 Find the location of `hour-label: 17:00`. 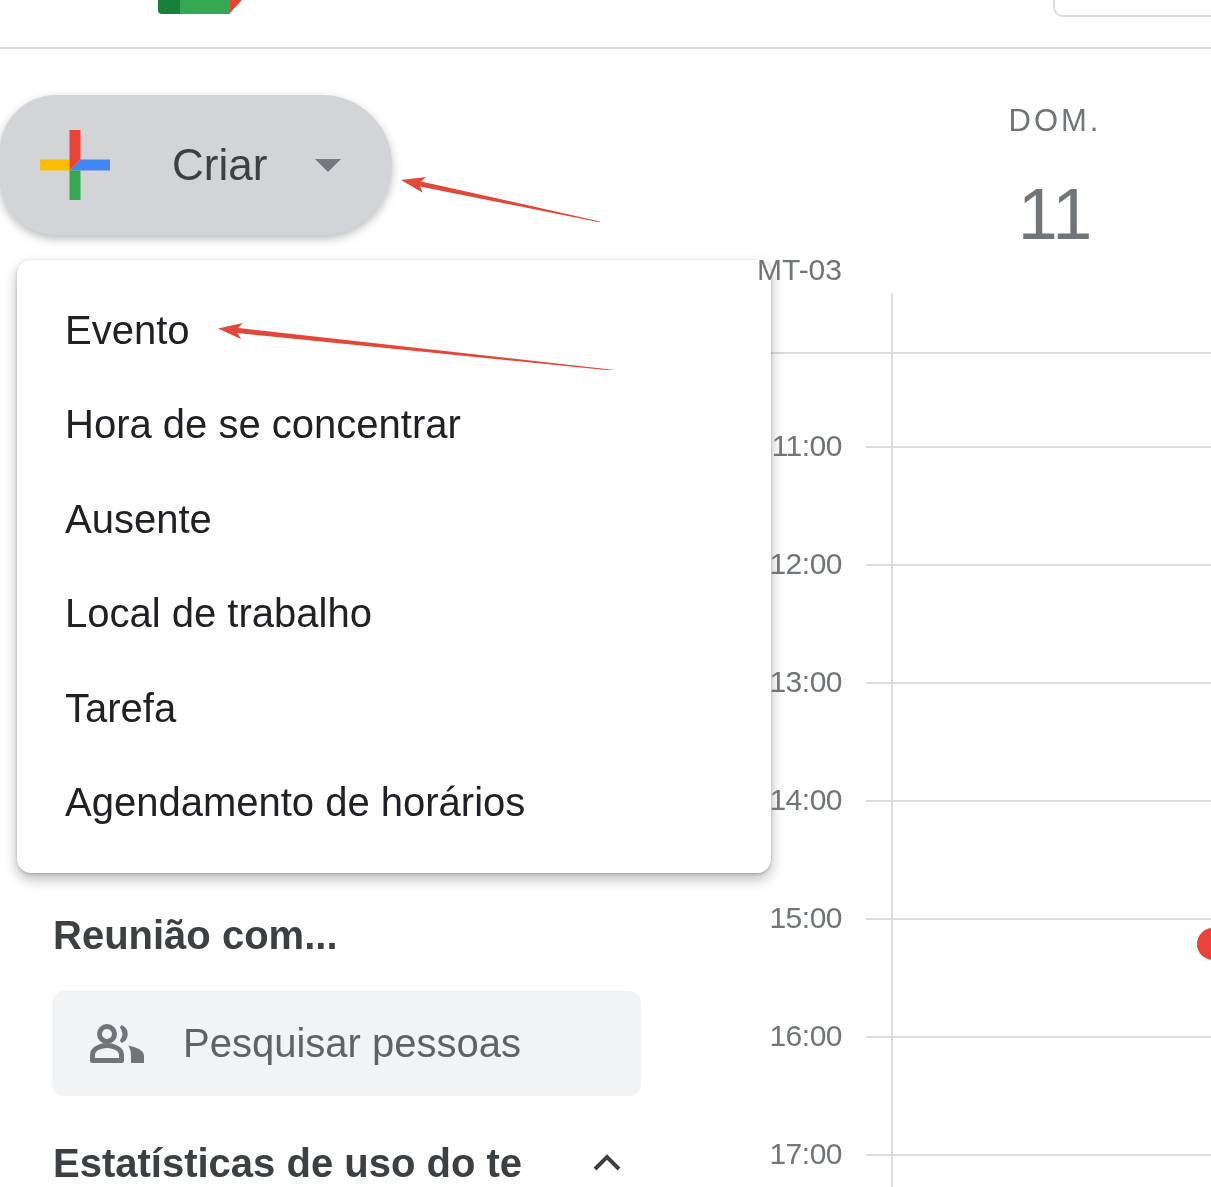

hour-label: 17:00 is located at coordinates (805, 1154).